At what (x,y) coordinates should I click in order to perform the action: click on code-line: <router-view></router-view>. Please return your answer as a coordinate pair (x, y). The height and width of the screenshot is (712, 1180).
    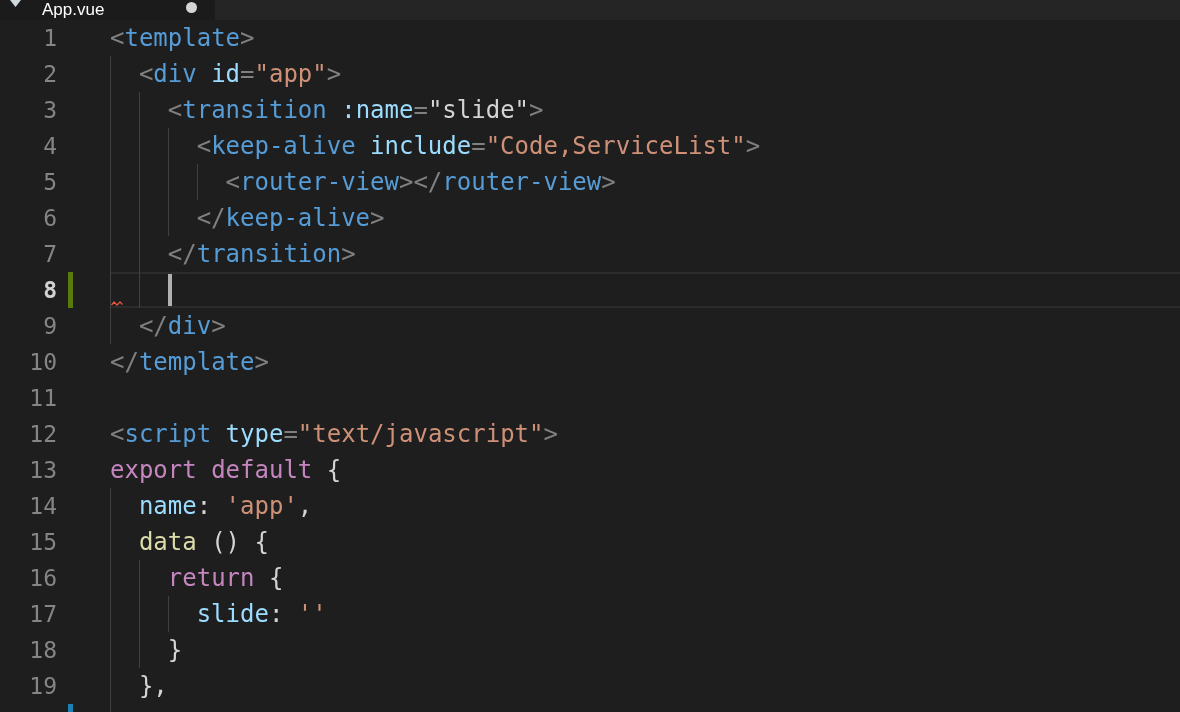
    Looking at the image, I should click on (420, 182).